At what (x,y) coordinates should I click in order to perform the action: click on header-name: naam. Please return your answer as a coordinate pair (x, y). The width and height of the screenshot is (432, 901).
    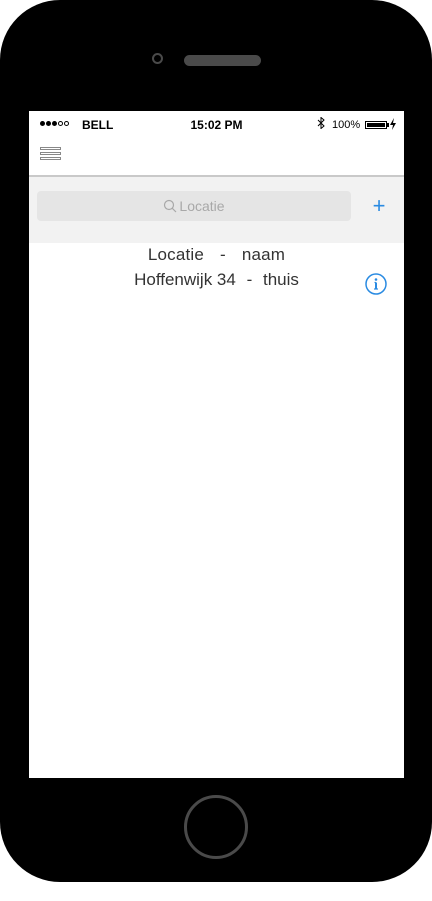
    Looking at the image, I should click on (263, 254).